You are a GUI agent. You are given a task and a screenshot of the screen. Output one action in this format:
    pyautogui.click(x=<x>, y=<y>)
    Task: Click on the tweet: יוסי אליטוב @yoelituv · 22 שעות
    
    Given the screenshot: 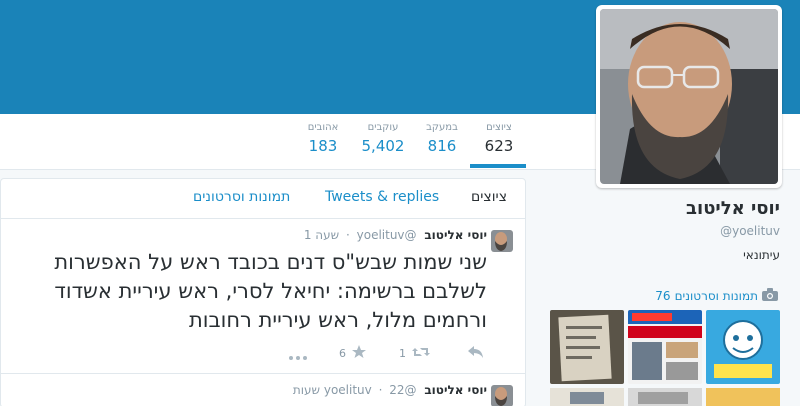 What is the action you would take?
    pyautogui.click(x=263, y=390)
    